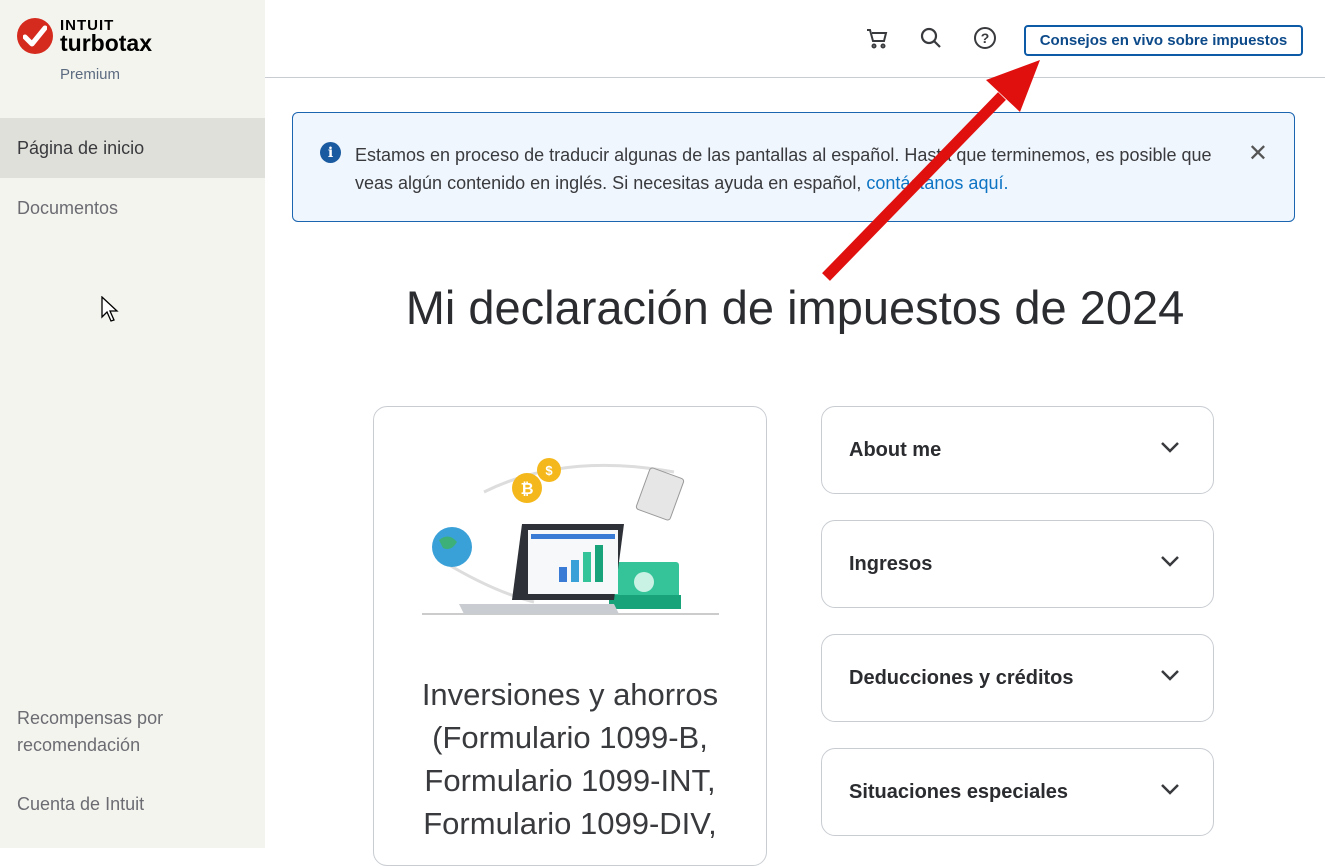  I want to click on contact-us-link: contáctanos aquí., so click(937, 183).